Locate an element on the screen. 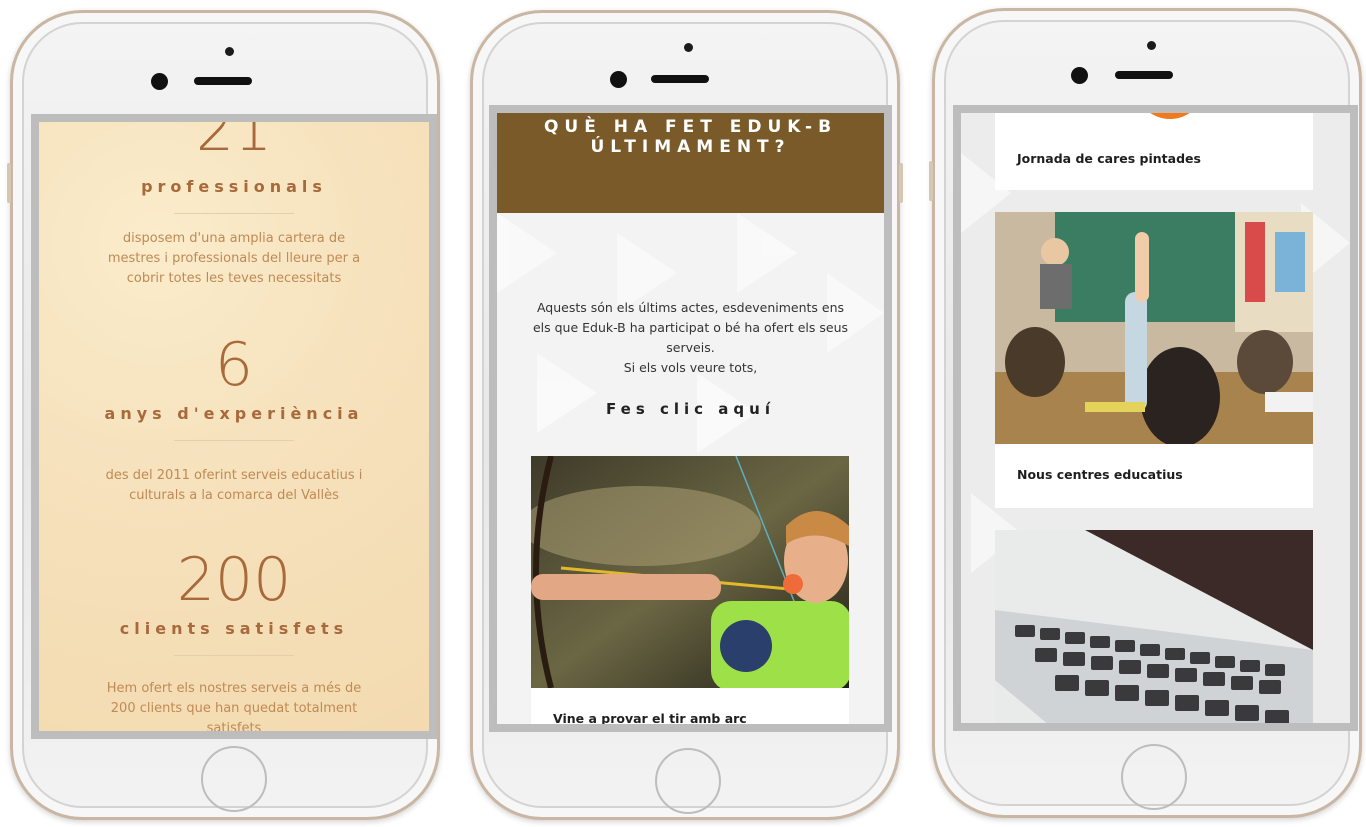 This screenshot has height=827, width=1366. section-banner: QUÈ HA FET EDUK-B ÚLTIMAMENT? is located at coordinates (690, 163).